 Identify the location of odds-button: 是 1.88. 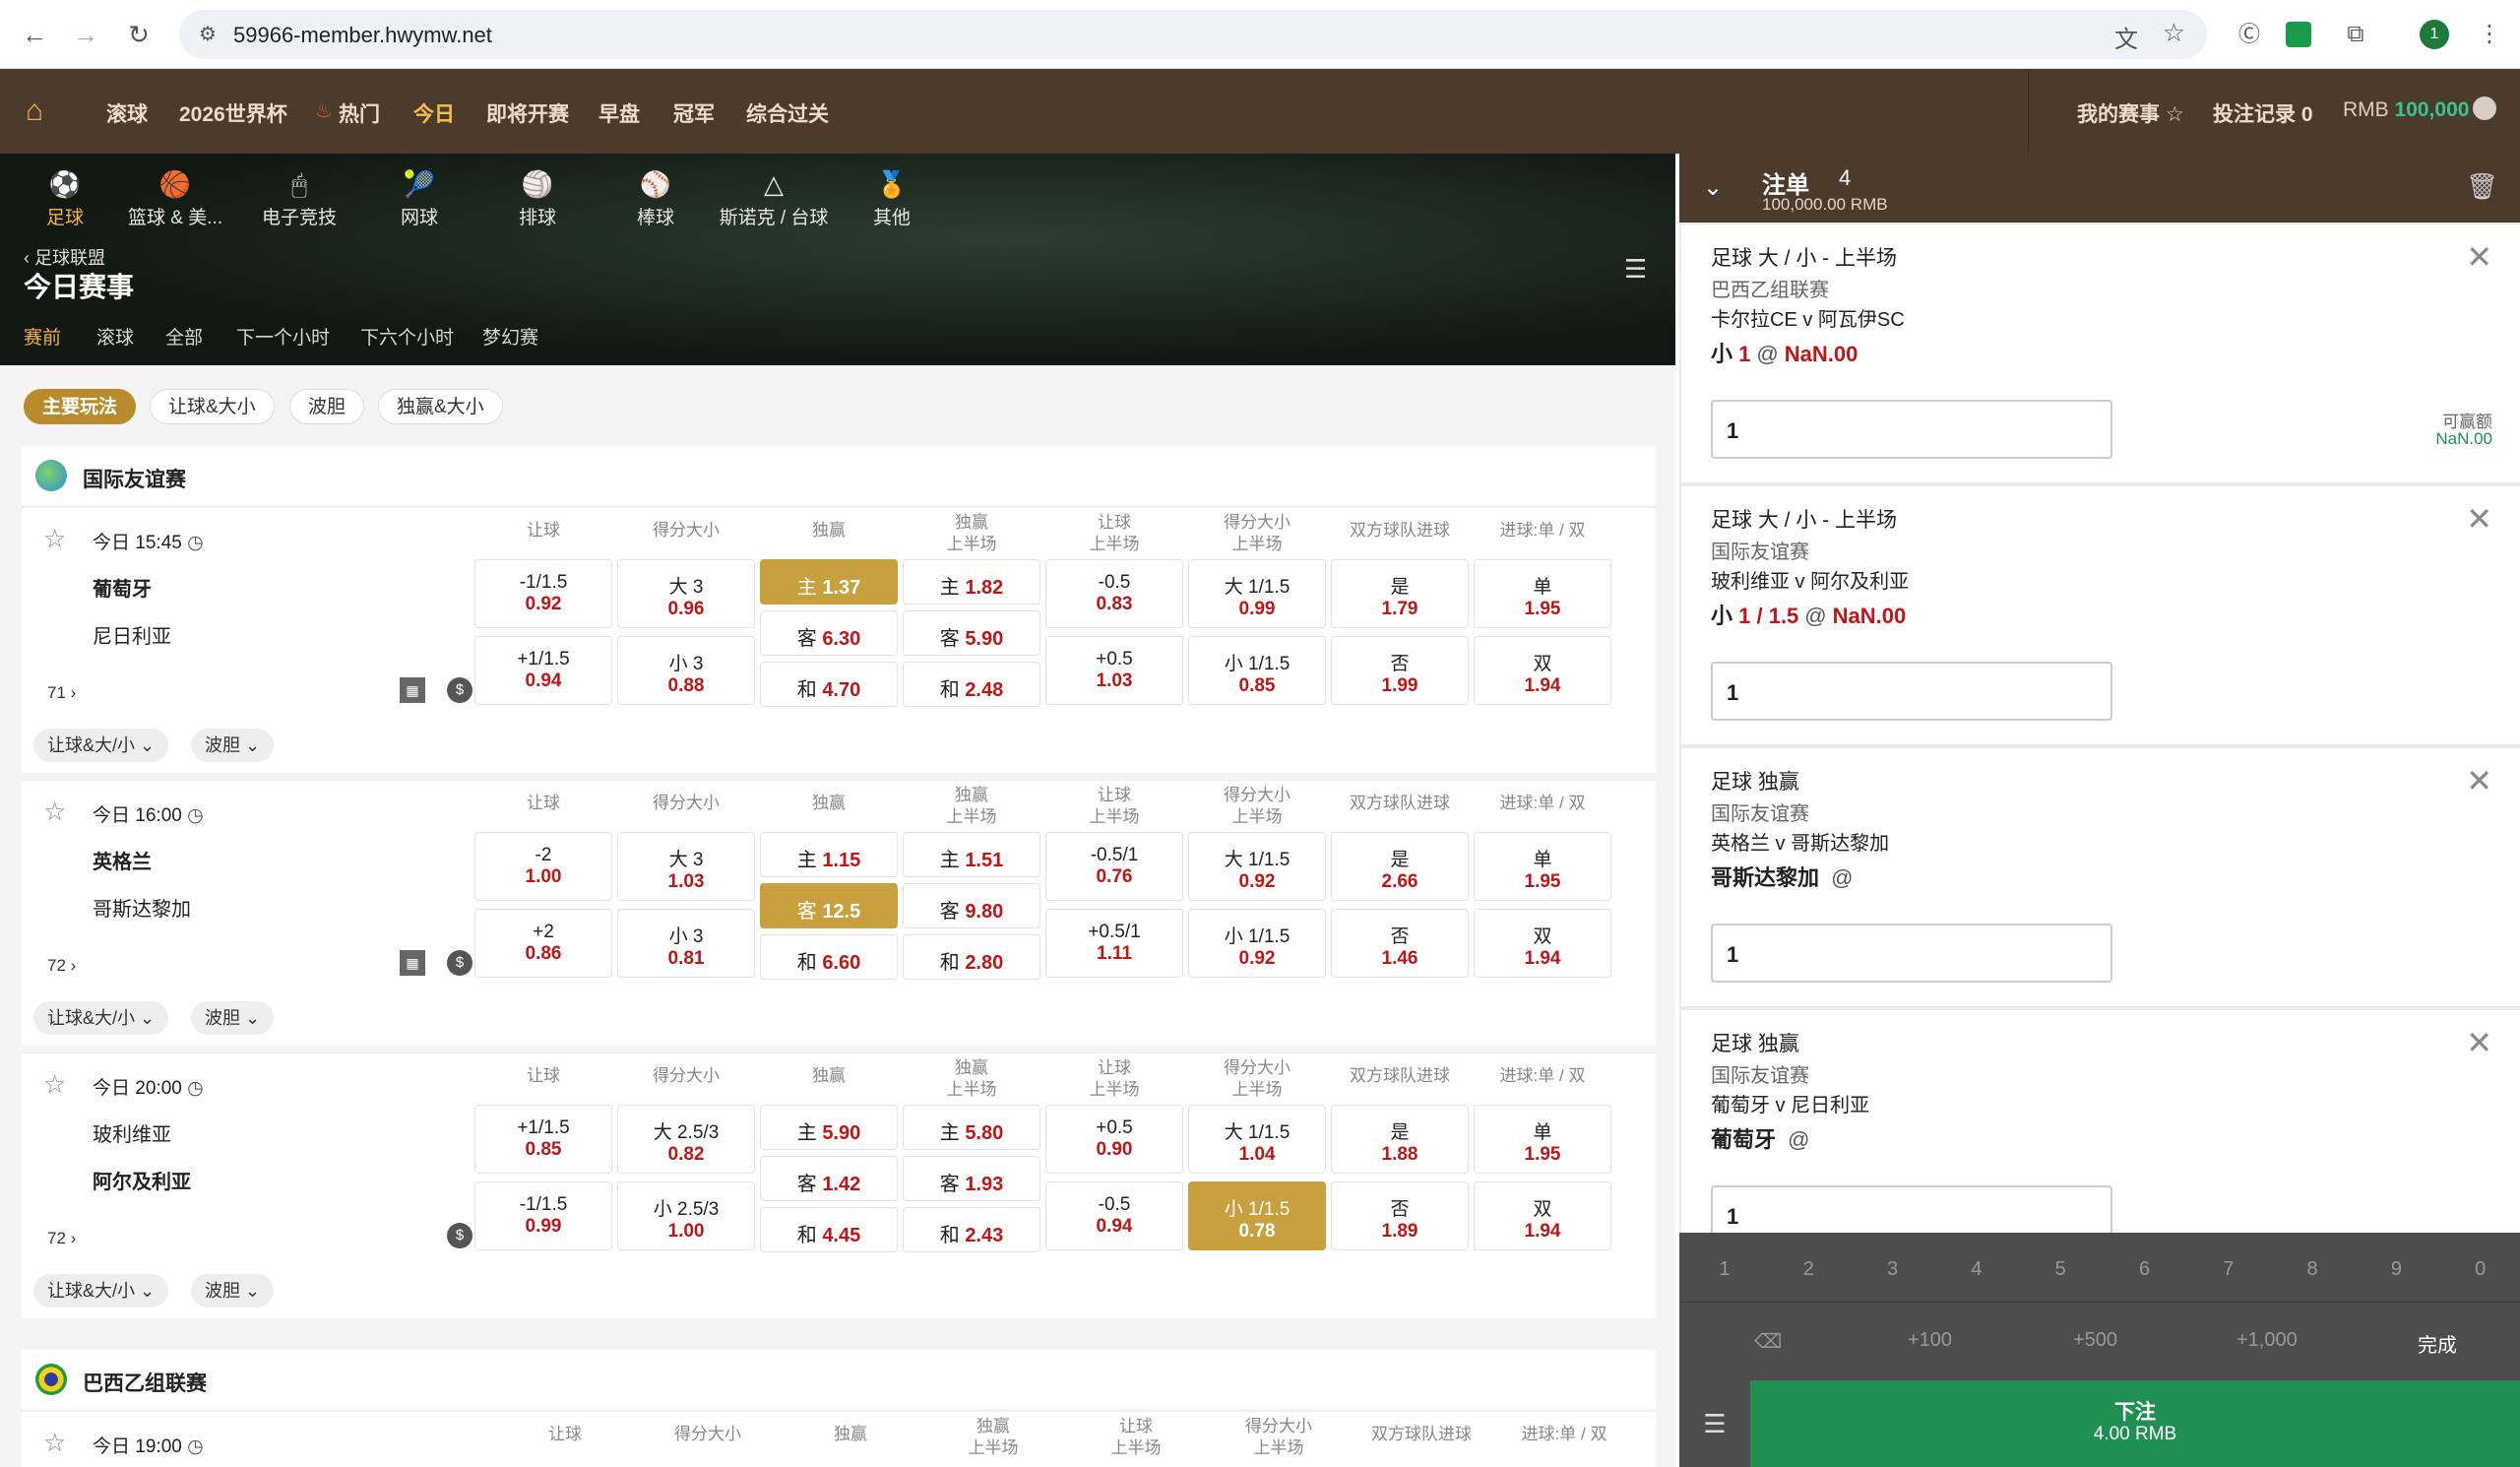
(1400, 1139).